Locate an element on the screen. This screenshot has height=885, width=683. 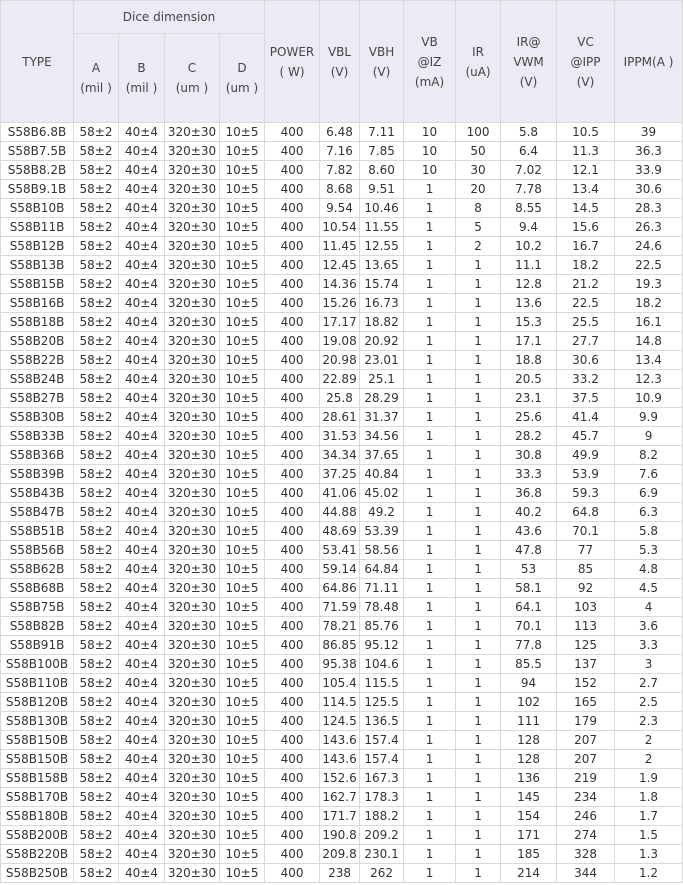
part-number-cell: S58B12B is located at coordinates (37, 246).